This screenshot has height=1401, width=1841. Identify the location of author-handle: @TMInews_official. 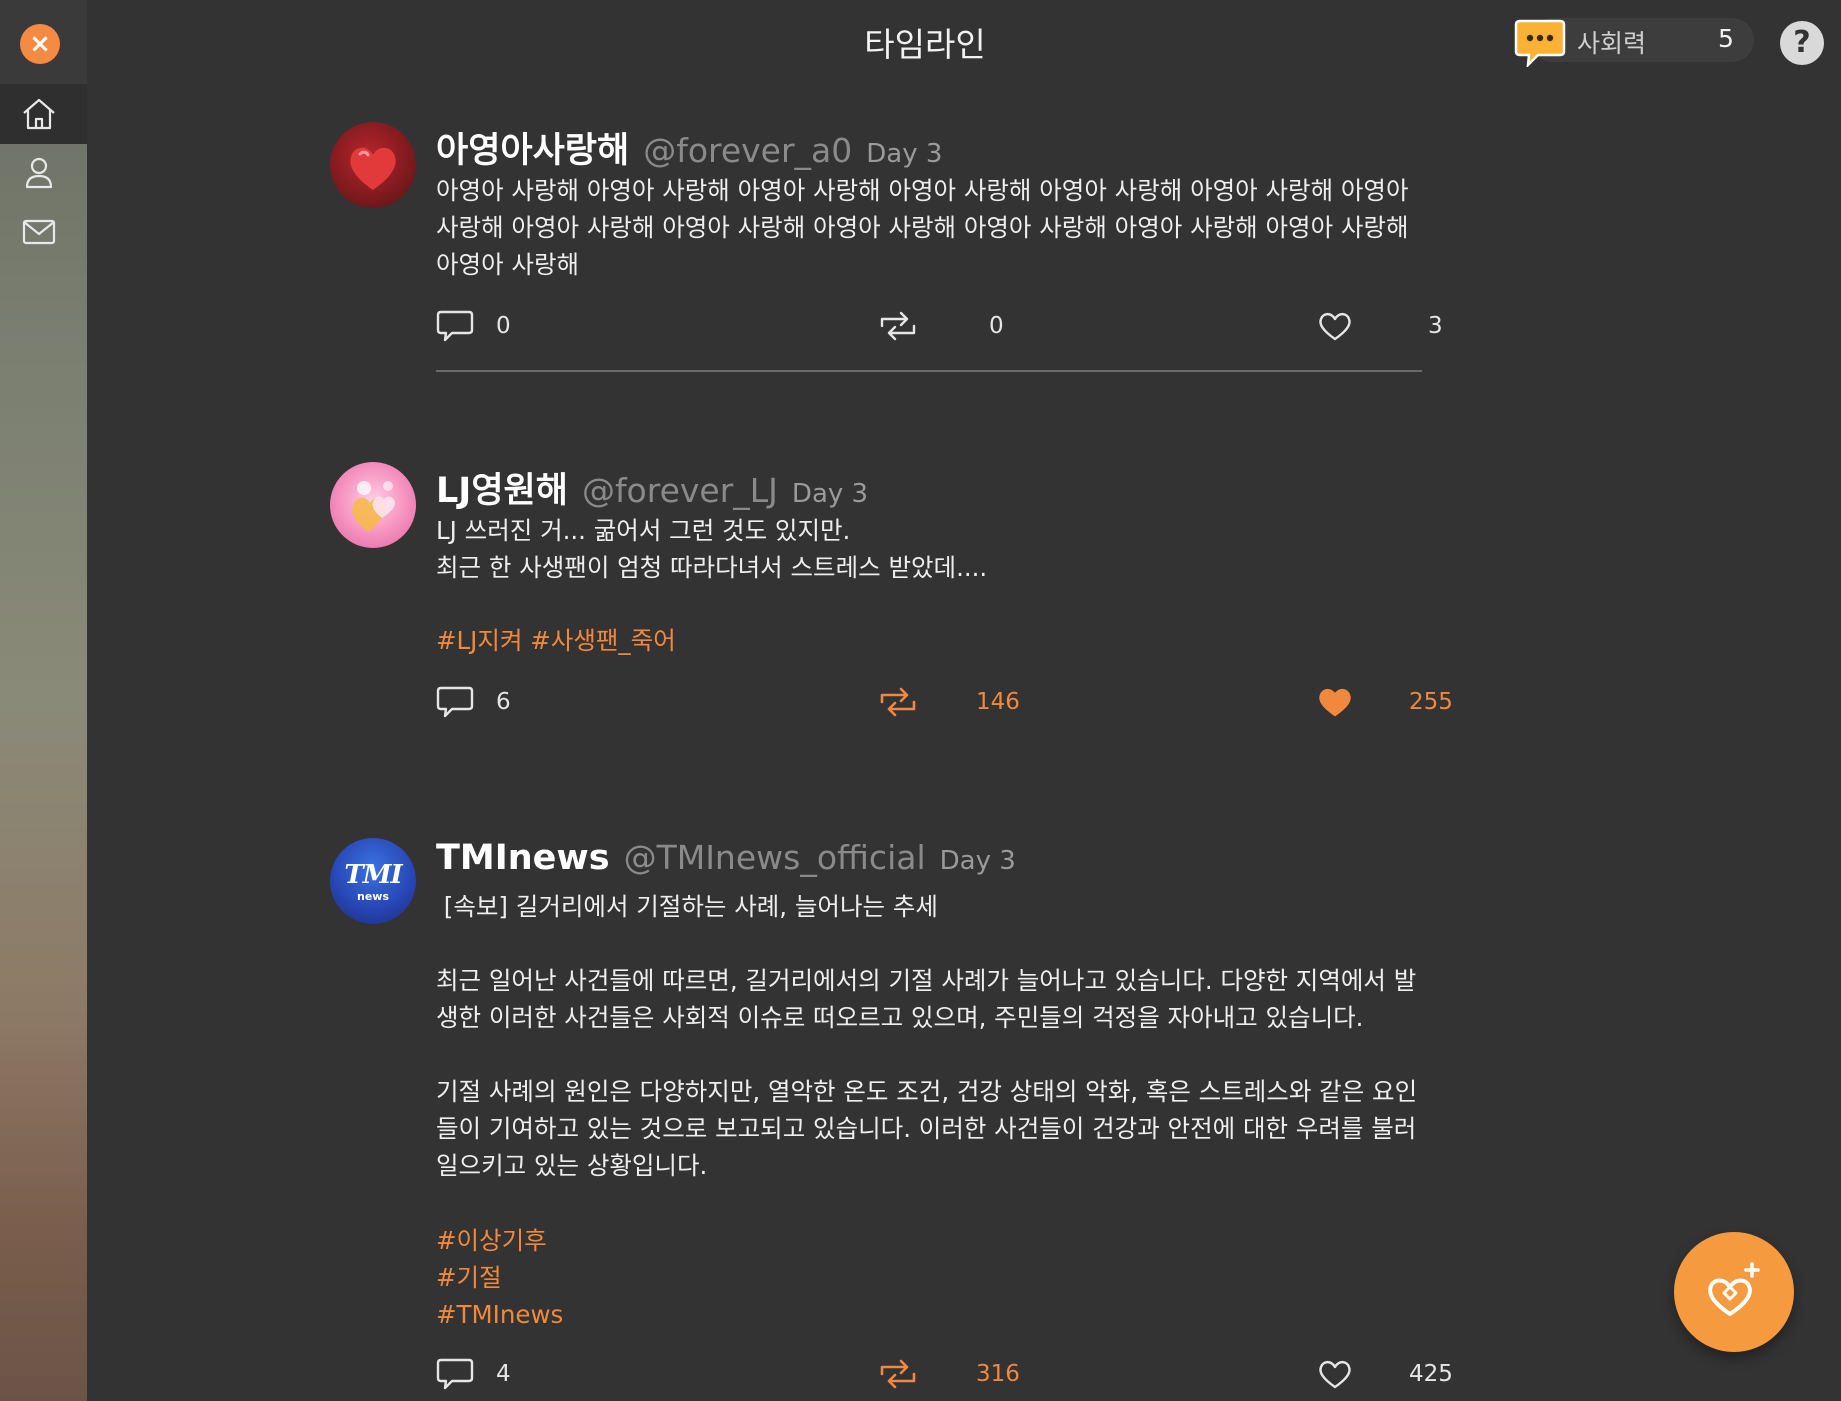
(775, 857).